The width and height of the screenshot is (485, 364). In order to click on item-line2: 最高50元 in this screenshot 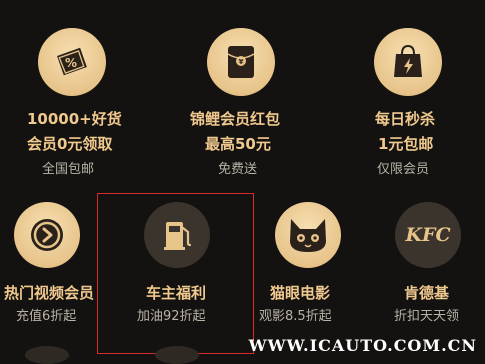, I will do `click(238, 144)`.